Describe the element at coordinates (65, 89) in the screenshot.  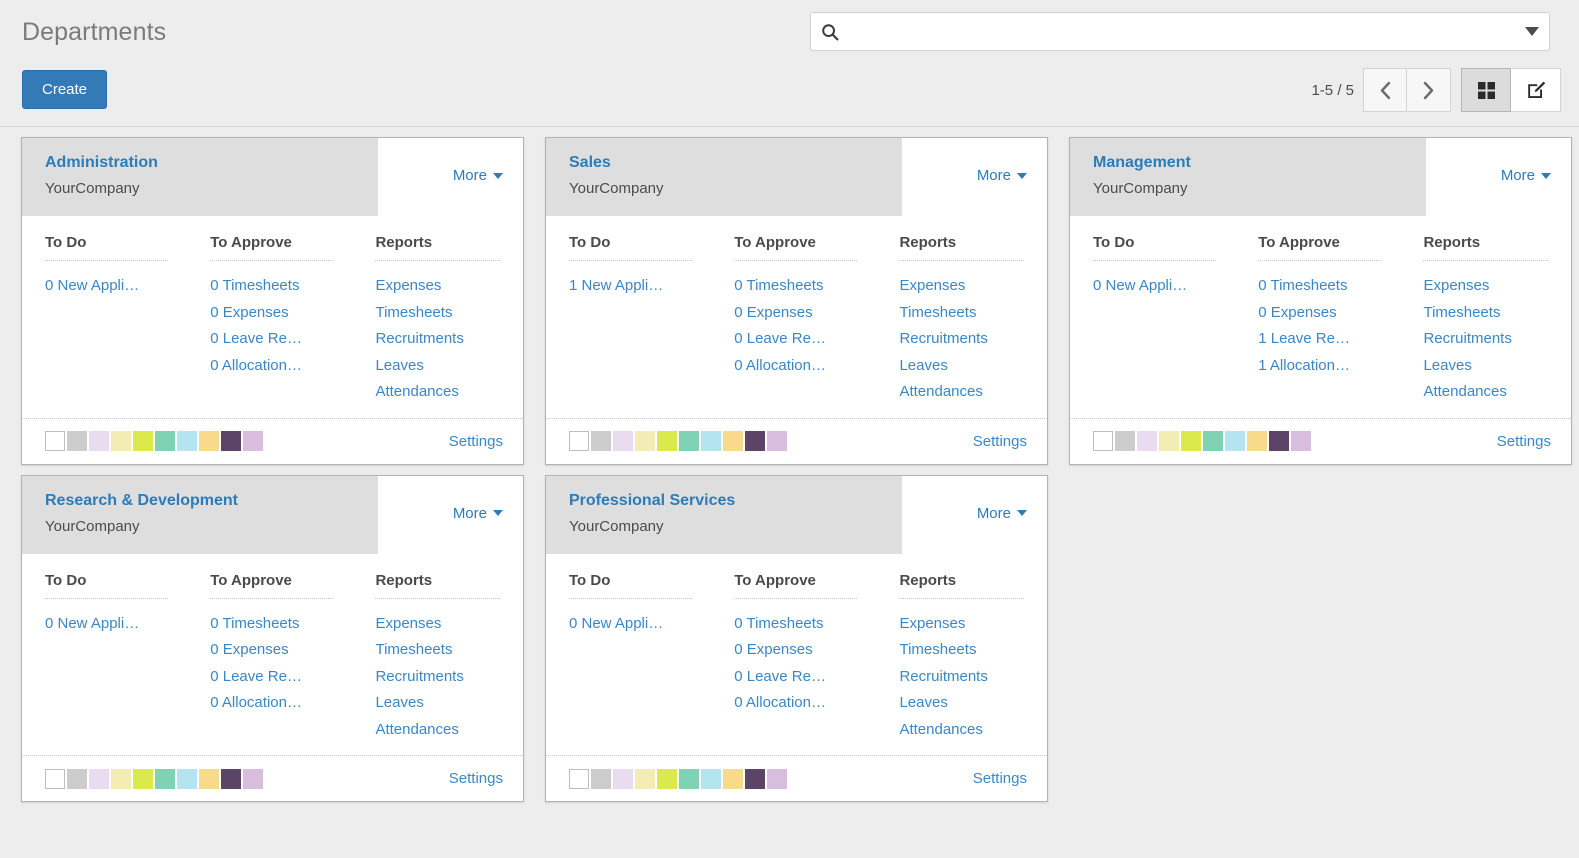
I see `create-button: Create` at that location.